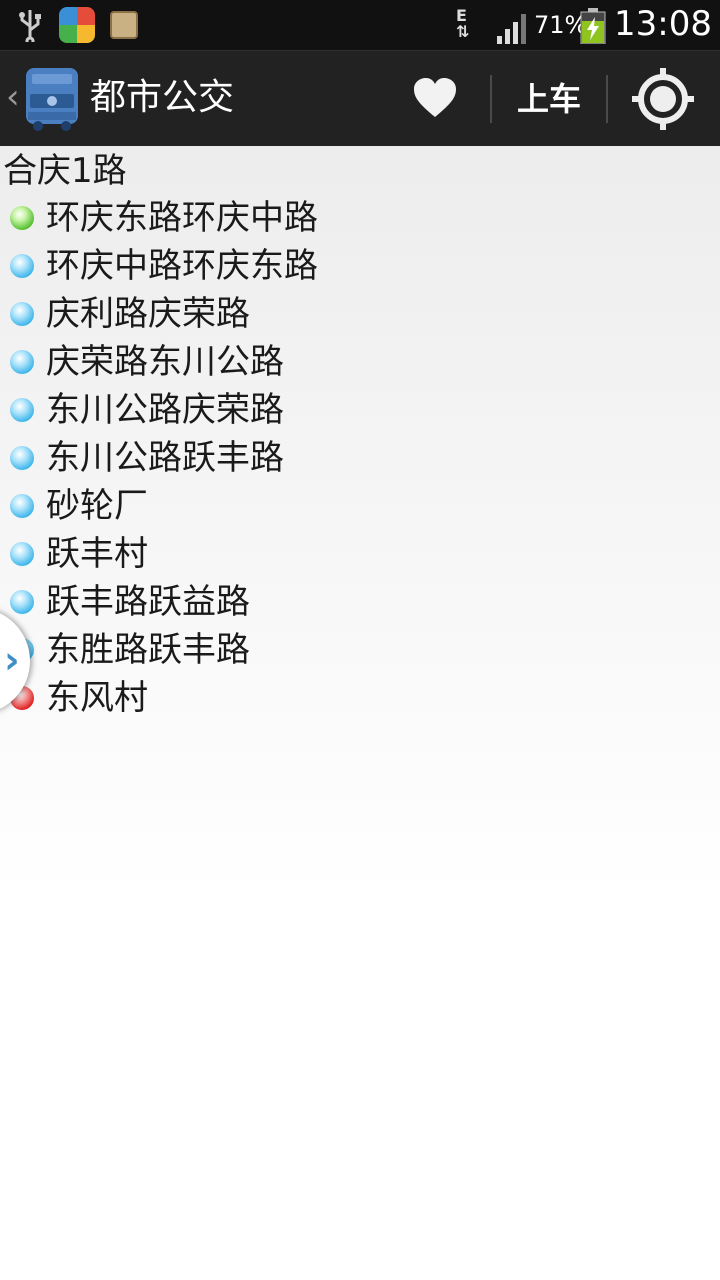 This screenshot has width=720, height=1280. Describe the element at coordinates (97, 506) in the screenshot. I see `stop-name: 砂轮厂` at that location.